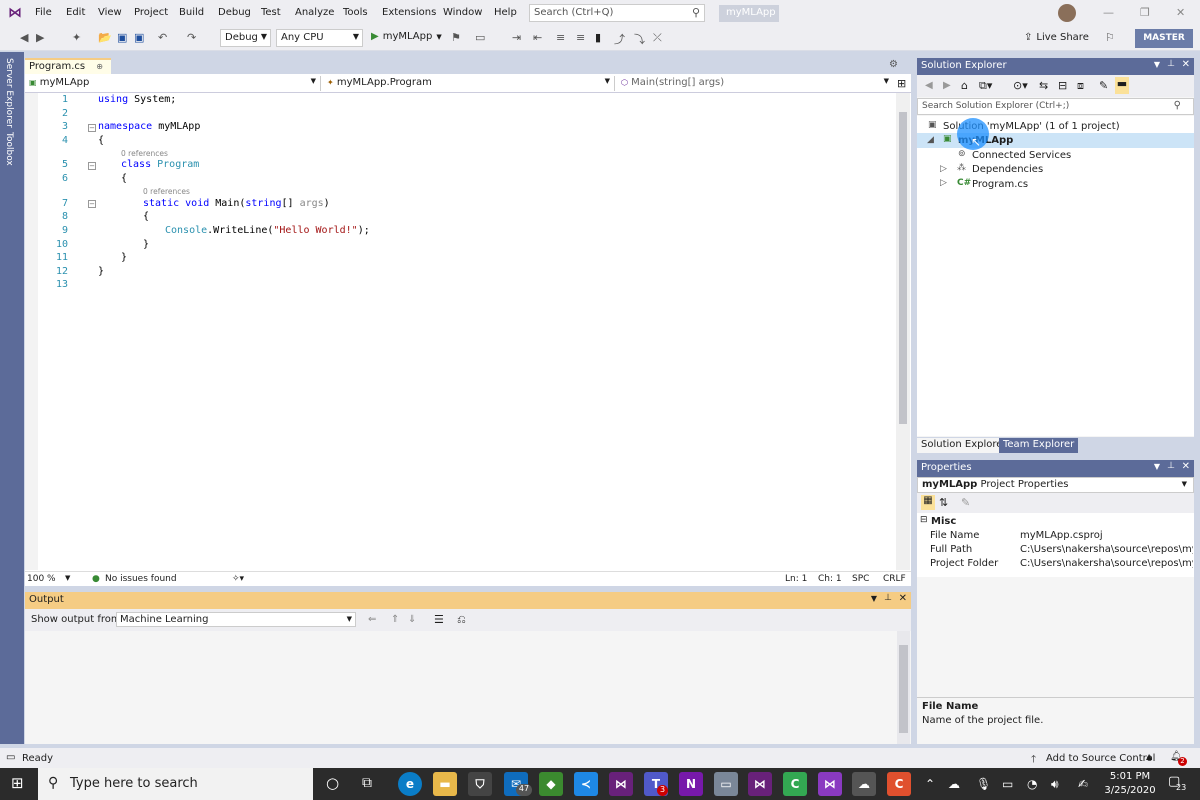  Describe the element at coordinates (1145, 12) in the screenshot. I see `maximize-icon: ❐` at that location.